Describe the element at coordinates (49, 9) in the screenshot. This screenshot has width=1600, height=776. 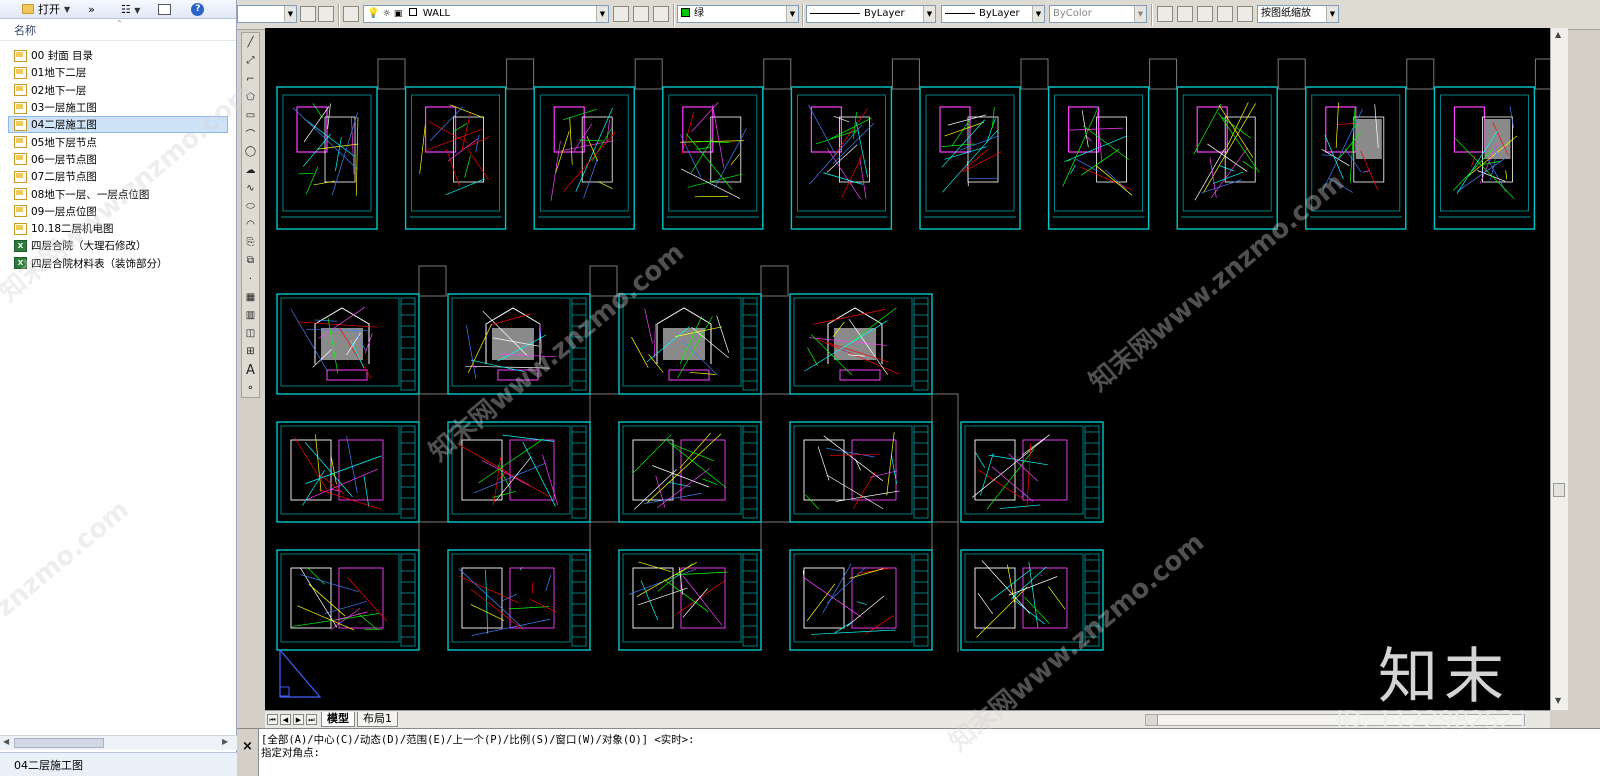
I see `open-button-label: 打开` at that location.